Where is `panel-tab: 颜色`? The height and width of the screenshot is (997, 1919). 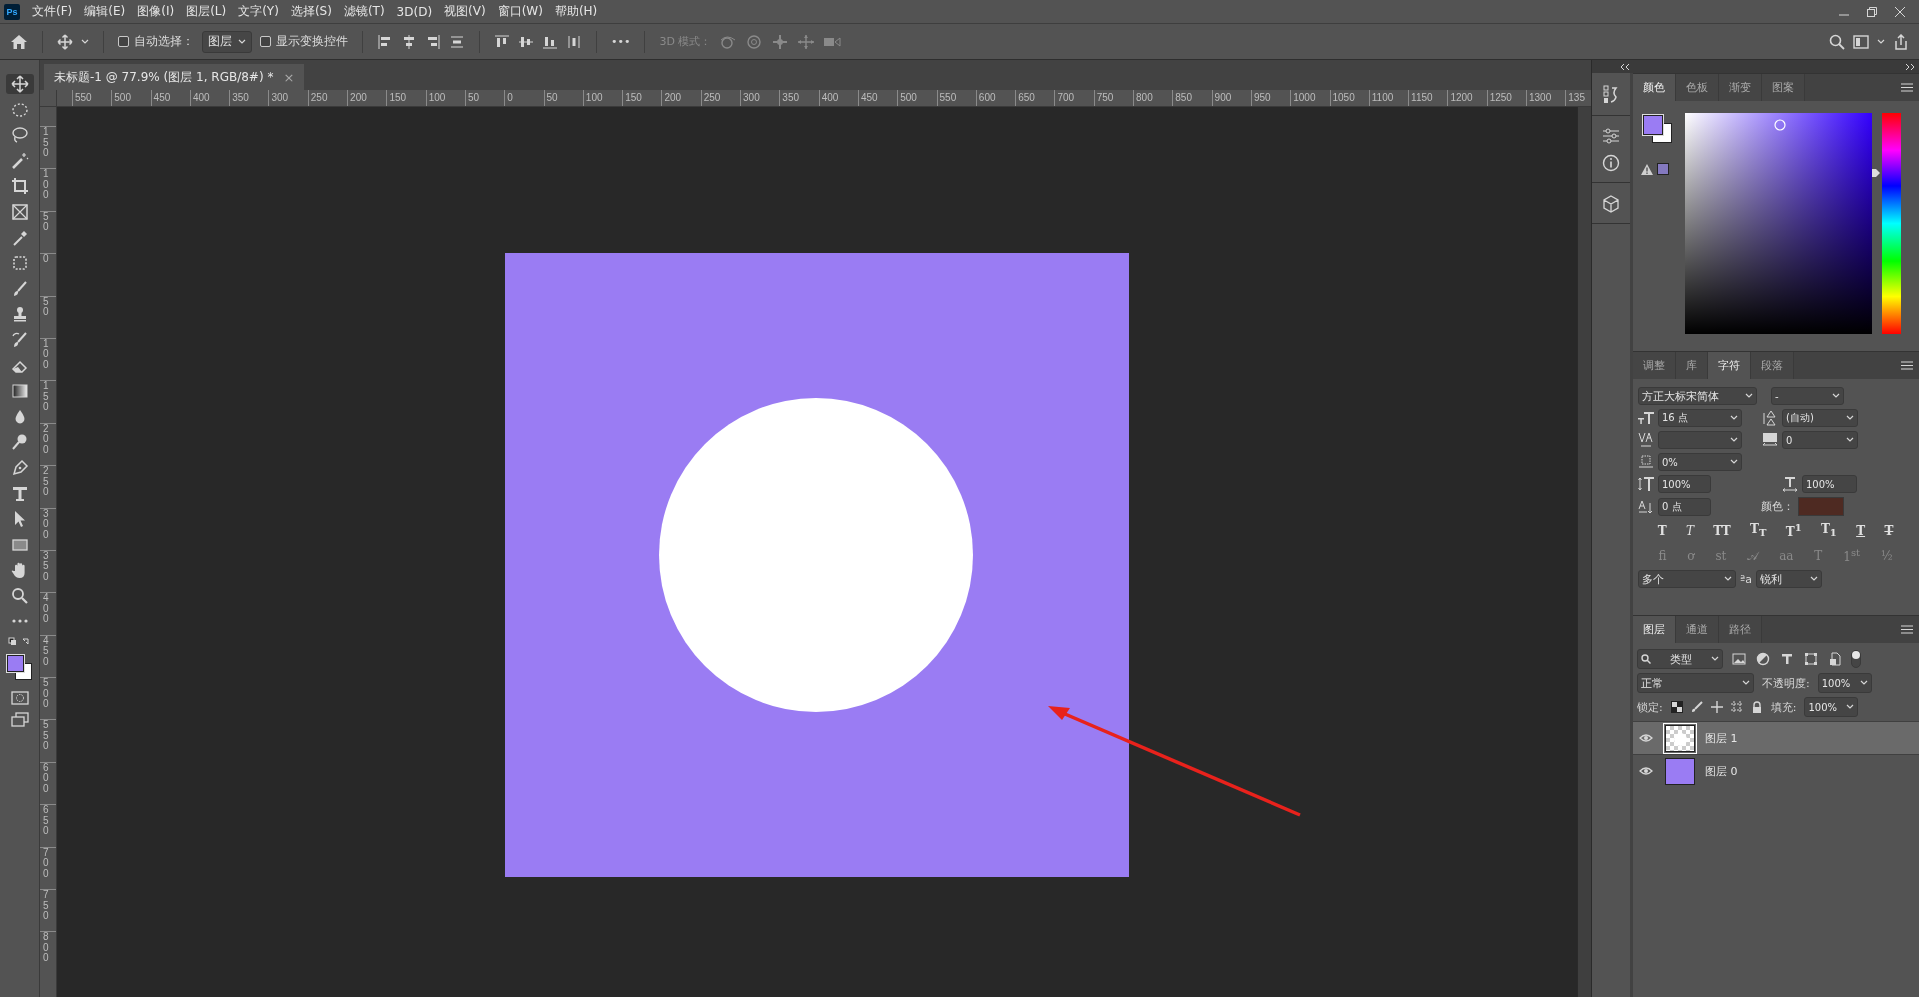
panel-tab: 颜色 is located at coordinates (1654, 87).